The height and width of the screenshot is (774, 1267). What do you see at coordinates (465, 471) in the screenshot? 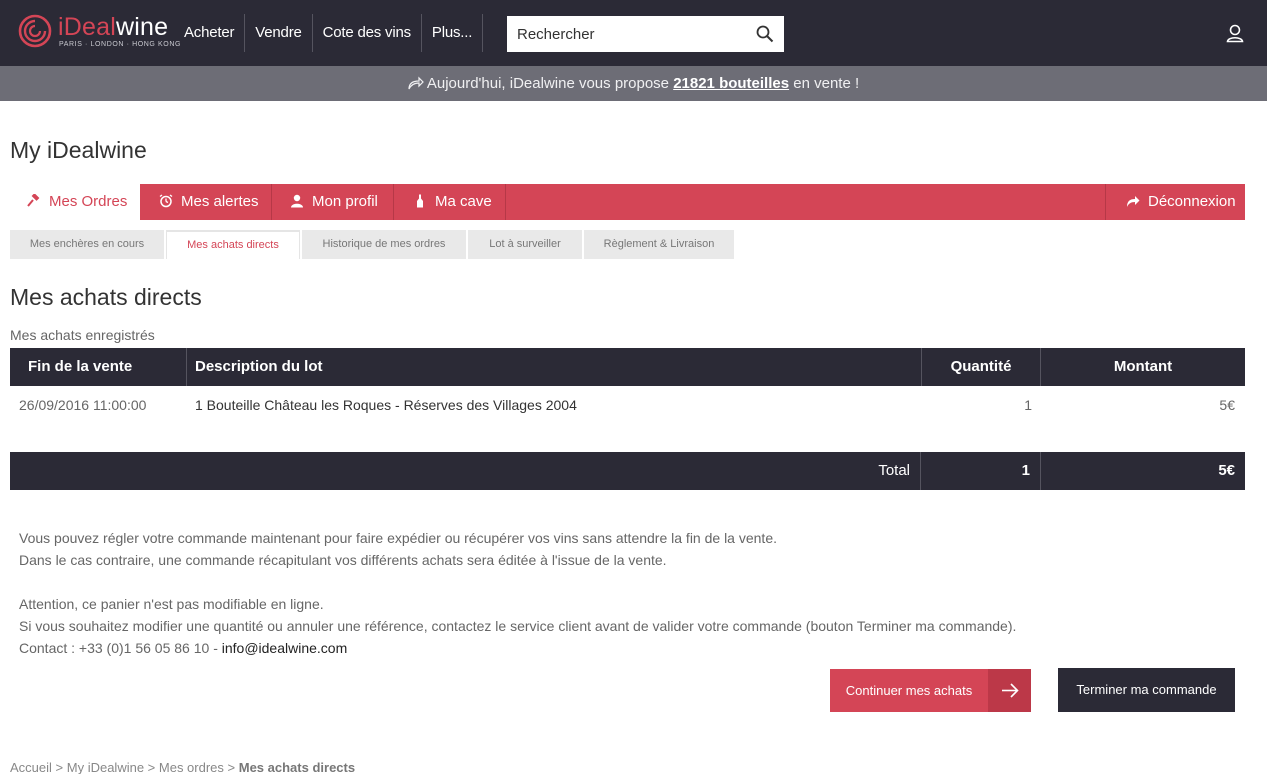
I see `total-label: Total` at bounding box center [465, 471].